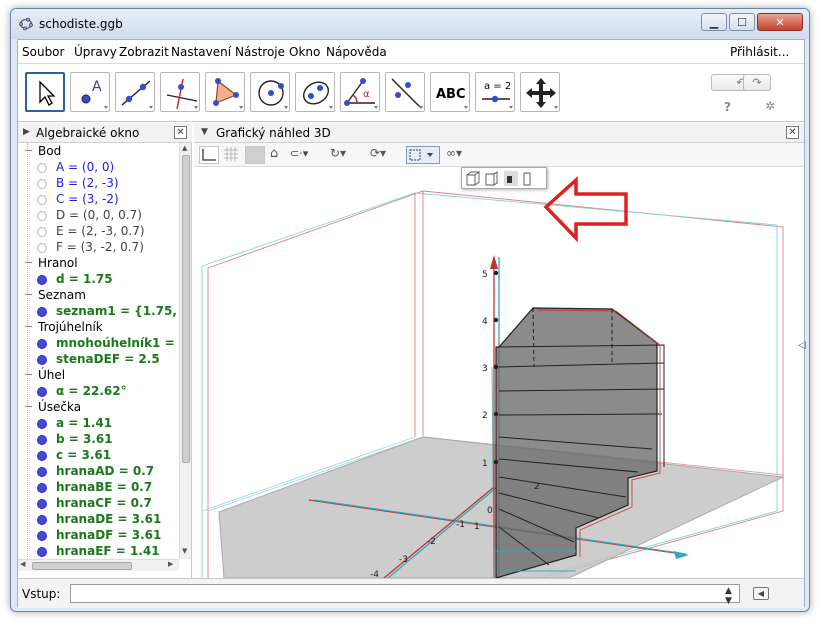 This screenshot has height=628, width=824. I want to click on point-tool-button: A, so click(90, 92).